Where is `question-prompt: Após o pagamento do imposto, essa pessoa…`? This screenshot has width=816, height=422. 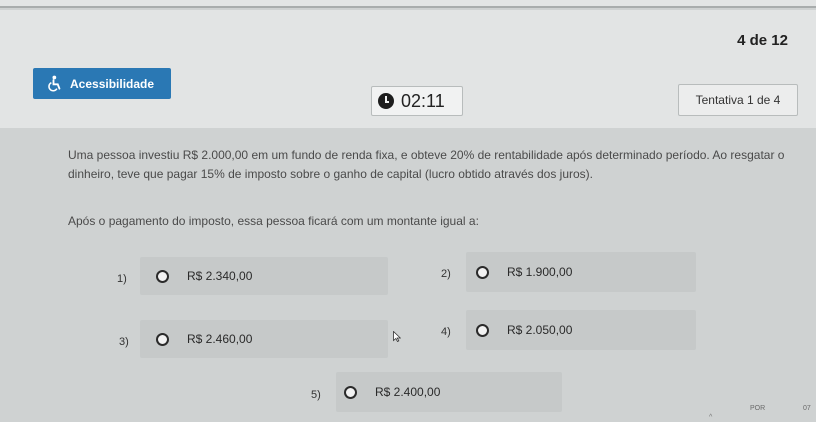 question-prompt: Após o pagamento do imposto, essa pessoa… is located at coordinates (273, 221).